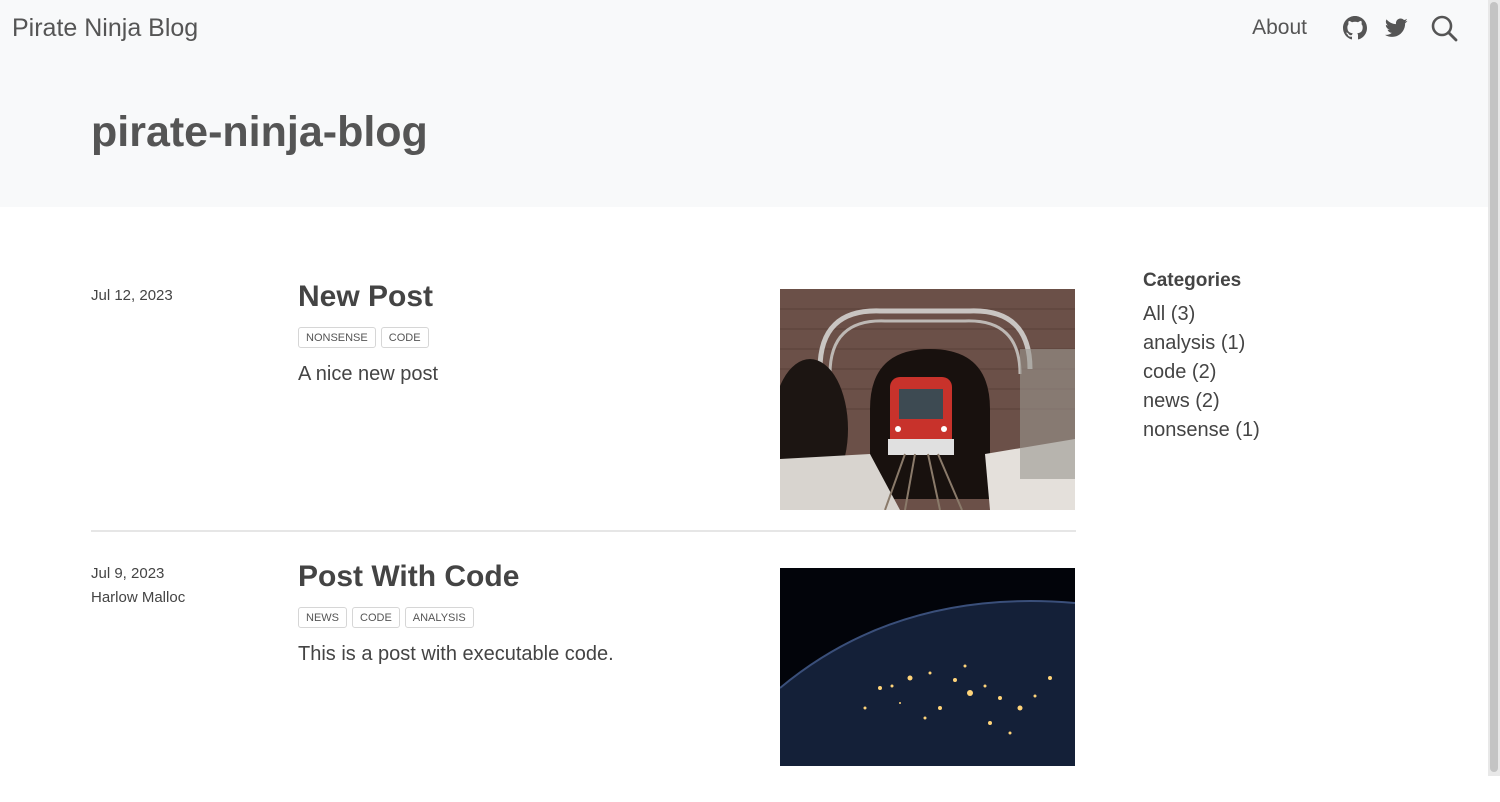  Describe the element at coordinates (1201, 314) in the screenshot. I see `category-link-all: All (3)` at that location.